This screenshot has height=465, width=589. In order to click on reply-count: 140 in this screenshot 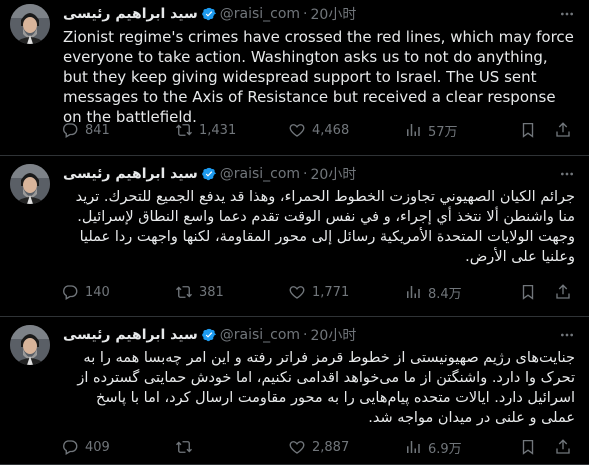, I will do `click(97, 292)`.